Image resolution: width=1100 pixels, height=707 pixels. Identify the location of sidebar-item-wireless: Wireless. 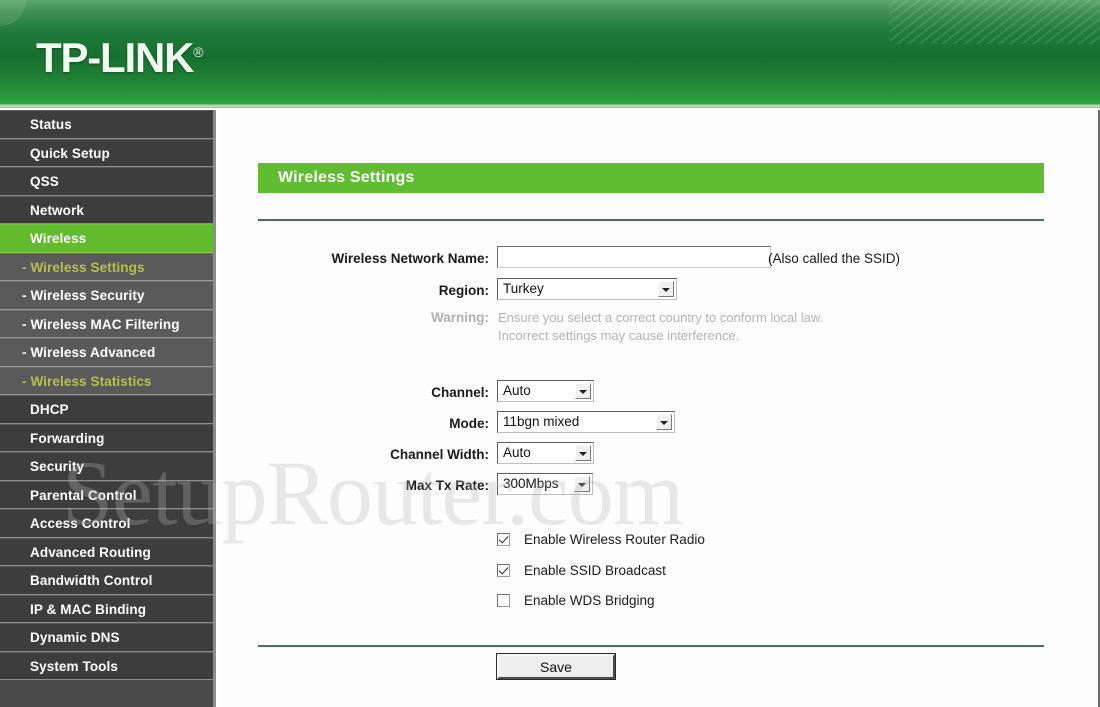
(106, 238).